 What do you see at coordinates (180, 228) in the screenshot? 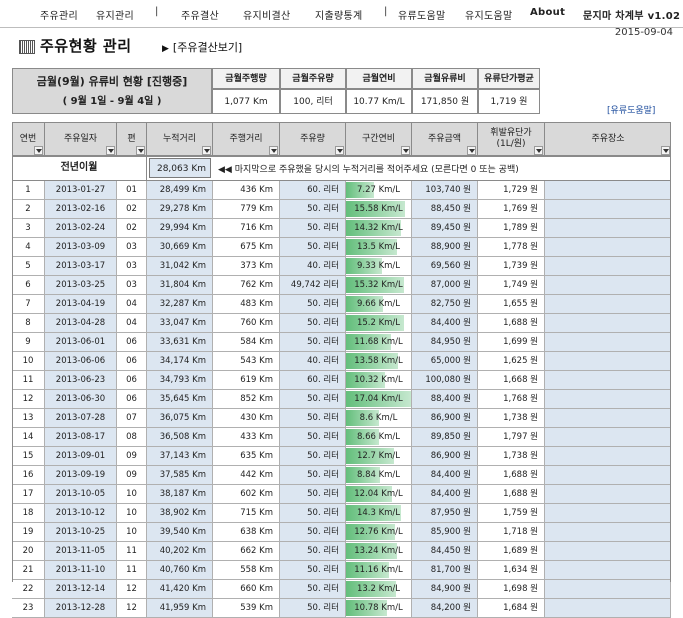
I see `odometer-input: 29,994 Km` at bounding box center [180, 228].